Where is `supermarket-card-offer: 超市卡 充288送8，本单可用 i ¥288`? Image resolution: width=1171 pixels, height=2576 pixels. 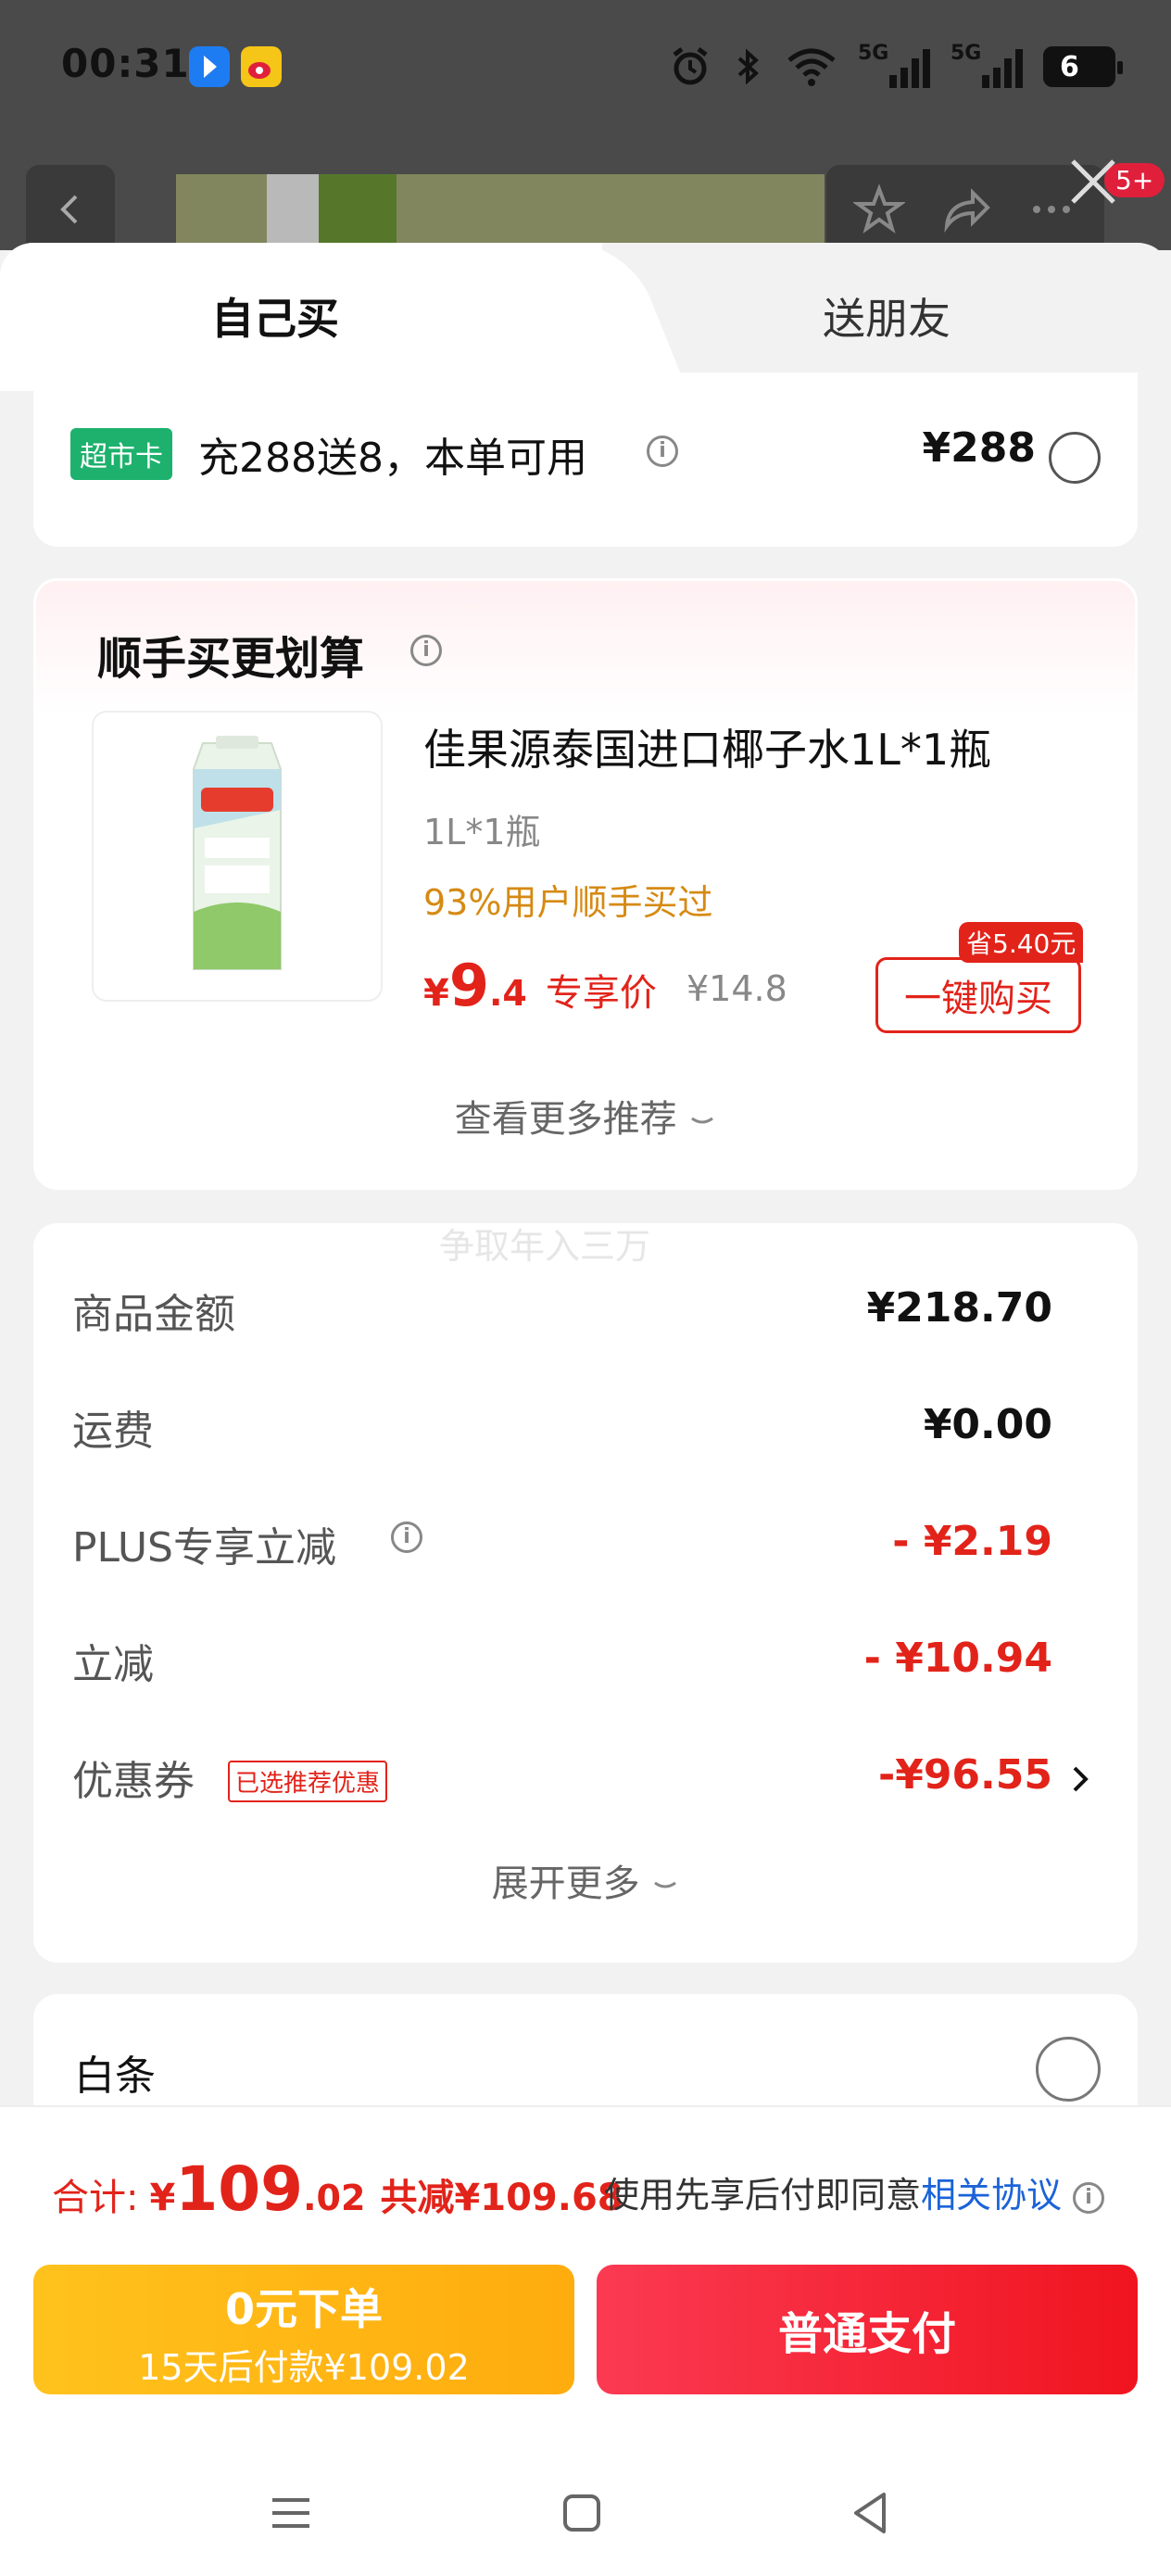 supermarket-card-offer: 超市卡 充288送8，本单可用 i ¥288 is located at coordinates (585, 460).